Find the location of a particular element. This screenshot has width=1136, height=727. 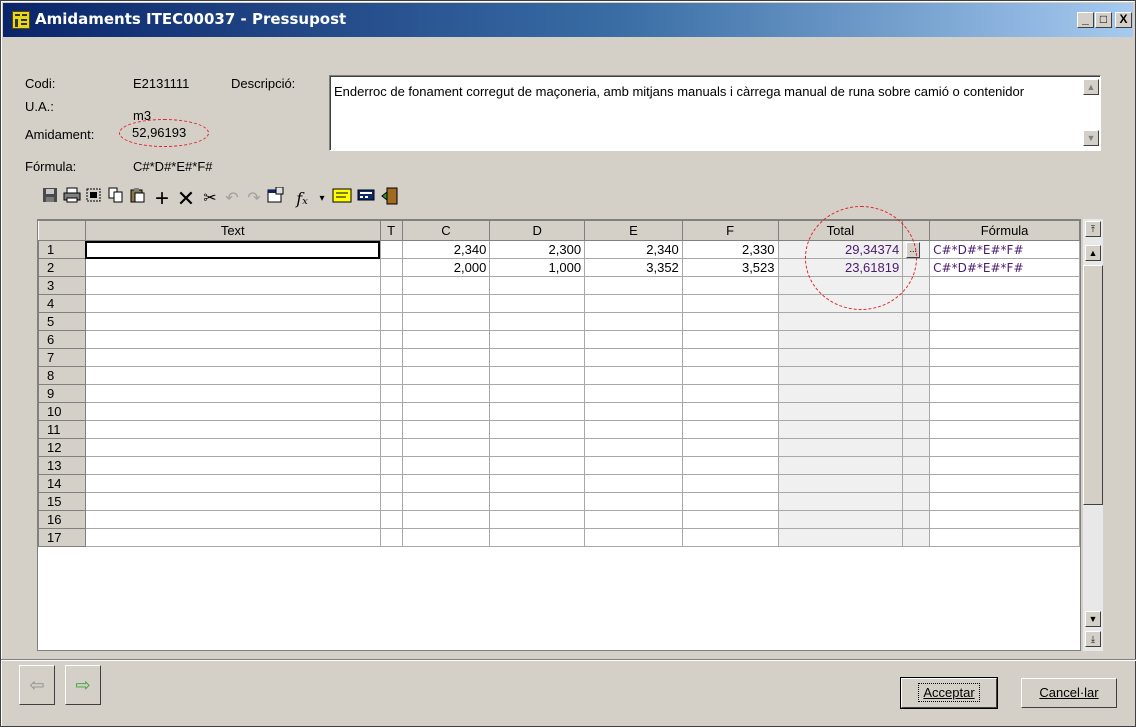

scroll-top-button: ⤒ is located at coordinates (1093, 229).